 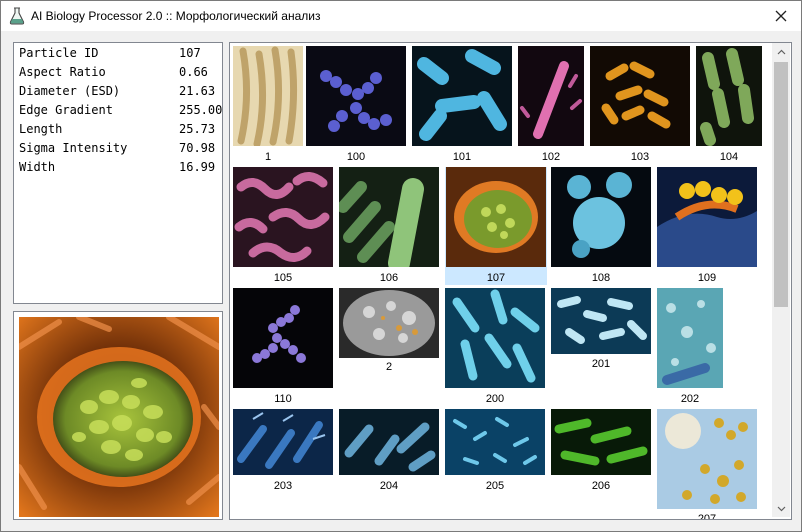 I want to click on thumbnail-item: 202, so click(x=692, y=347).